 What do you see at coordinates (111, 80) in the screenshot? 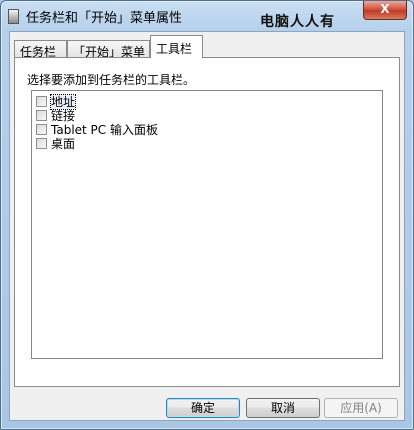
I see `instruction-text: 选择要添加到任务栏的工具栏。` at bounding box center [111, 80].